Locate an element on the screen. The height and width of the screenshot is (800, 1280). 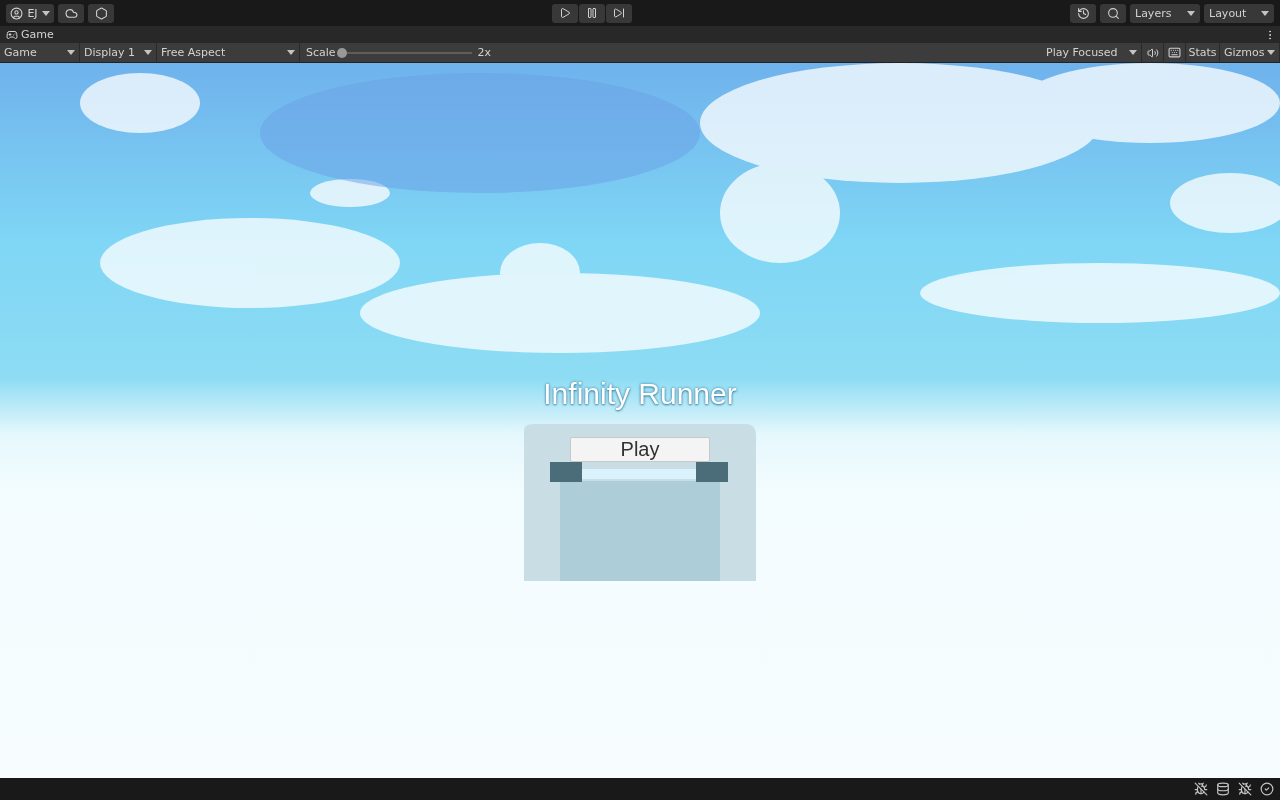
search-icon is located at coordinates (1113, 13).